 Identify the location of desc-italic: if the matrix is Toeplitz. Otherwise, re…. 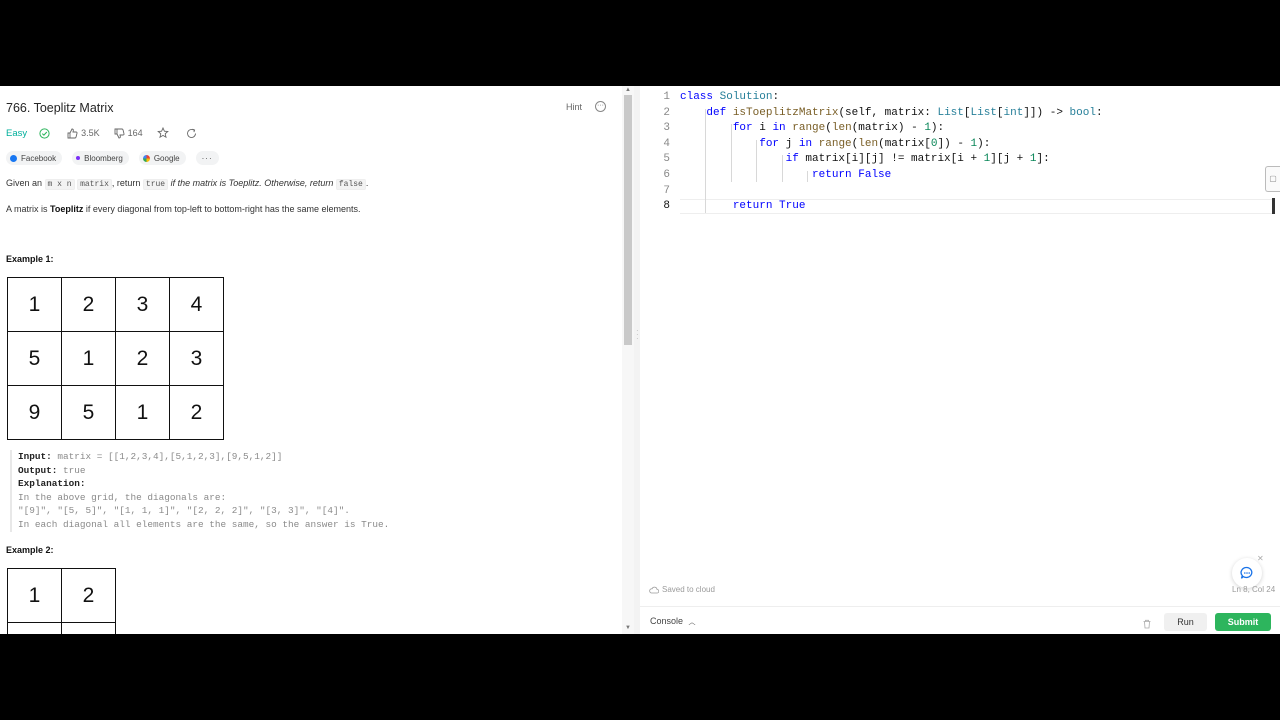
(253, 183).